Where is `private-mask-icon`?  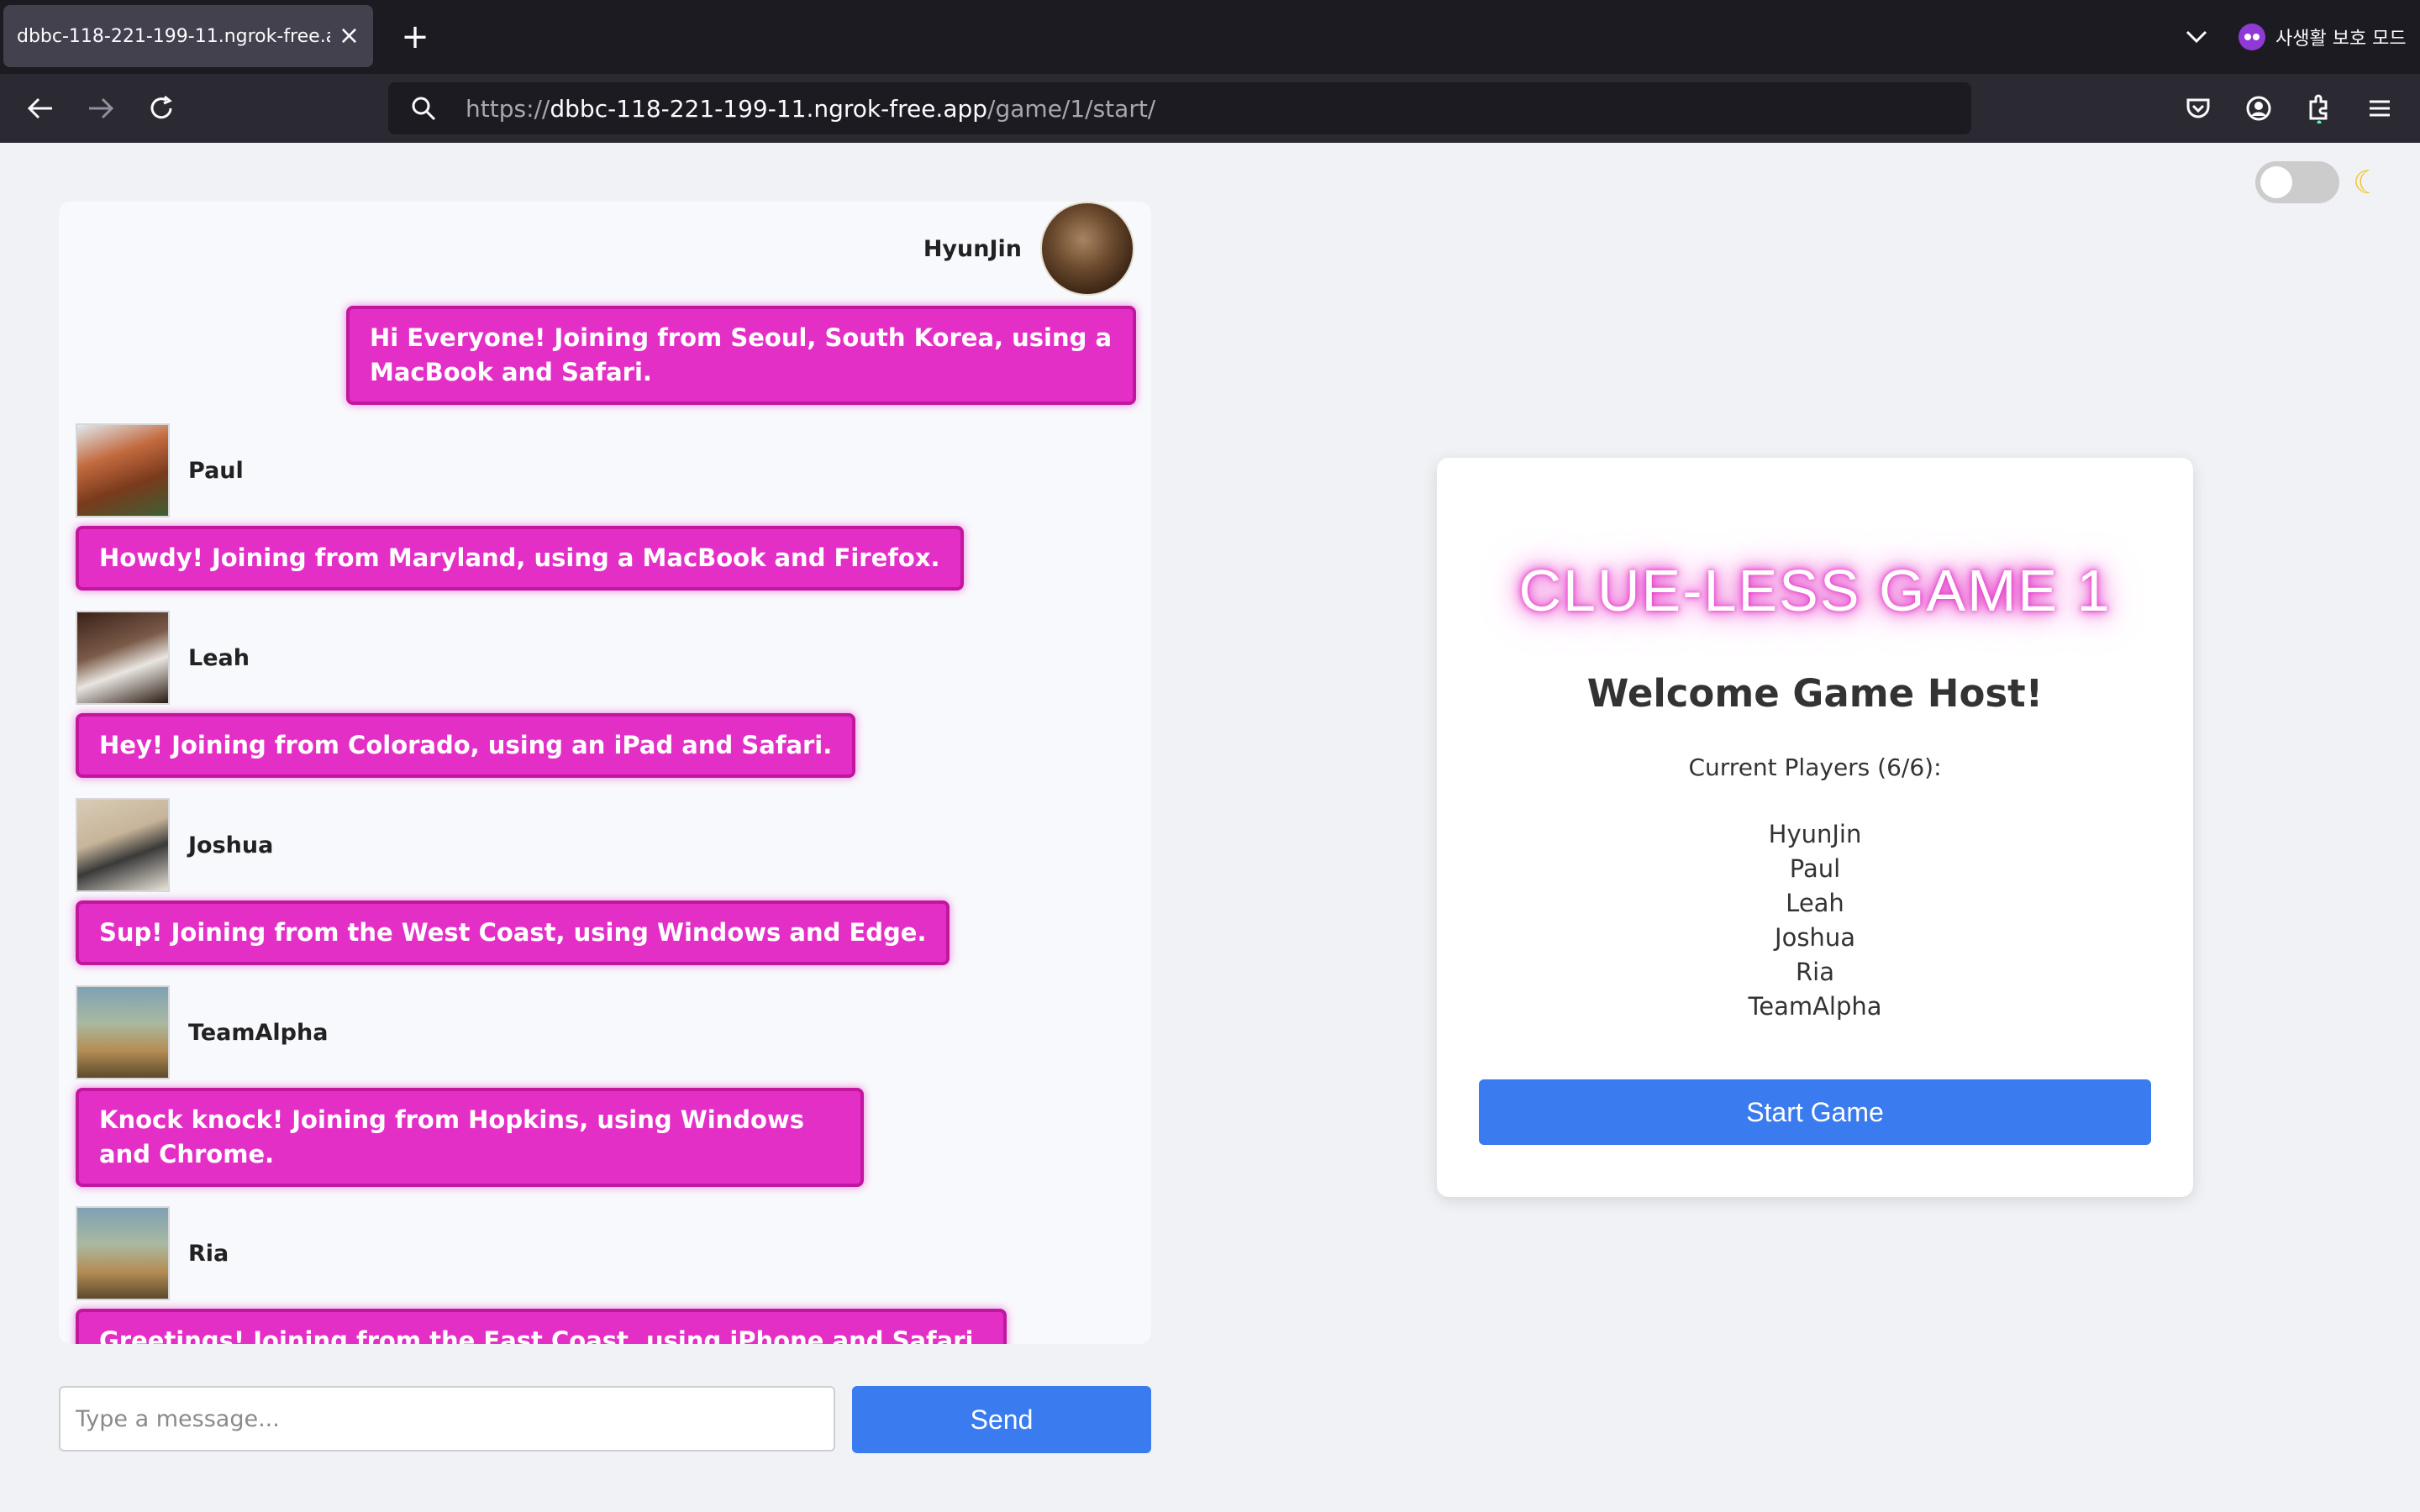 private-mask-icon is located at coordinates (2251, 37).